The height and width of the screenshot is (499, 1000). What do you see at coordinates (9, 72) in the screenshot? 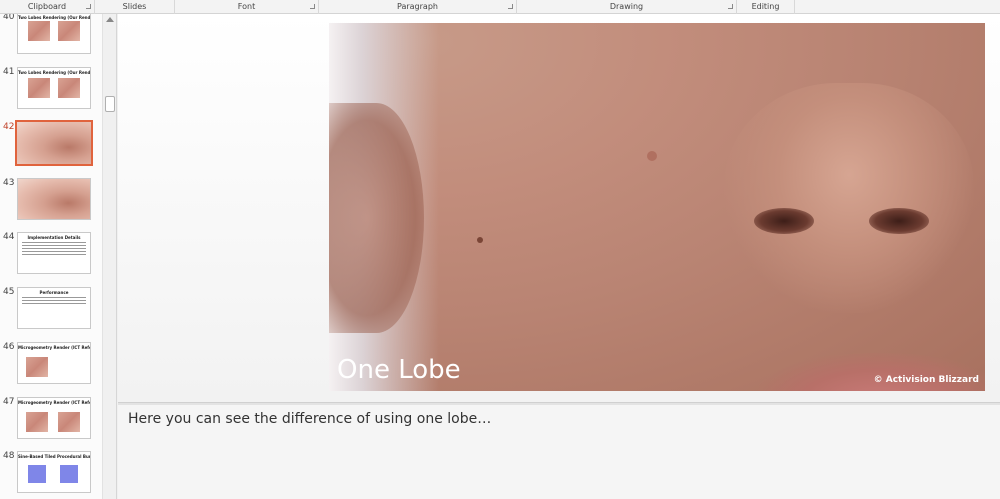
I see `slide-number: 41` at bounding box center [9, 72].